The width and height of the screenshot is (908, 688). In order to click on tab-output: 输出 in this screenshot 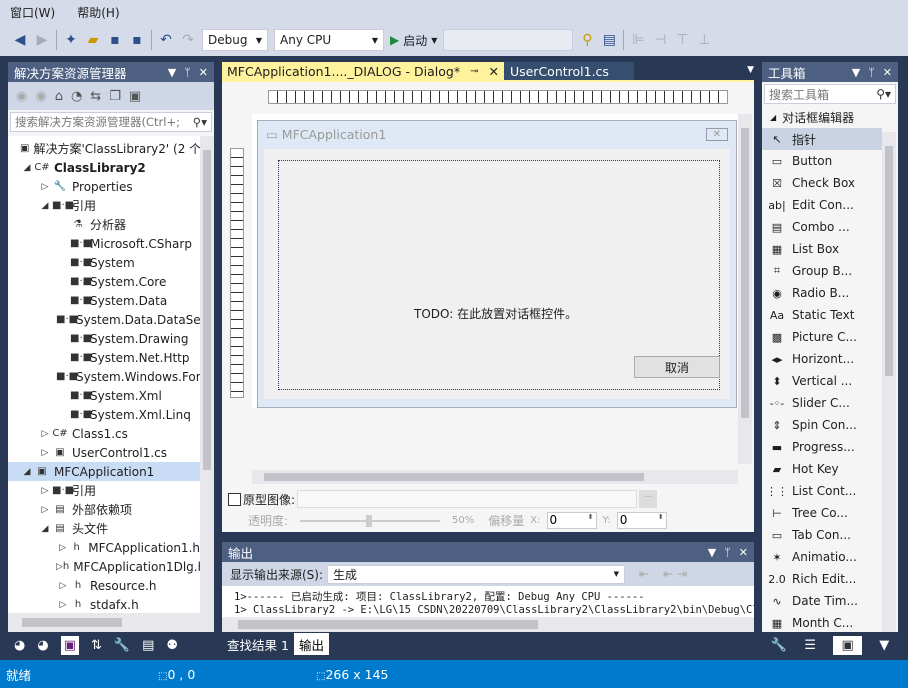, I will do `click(311, 644)`.